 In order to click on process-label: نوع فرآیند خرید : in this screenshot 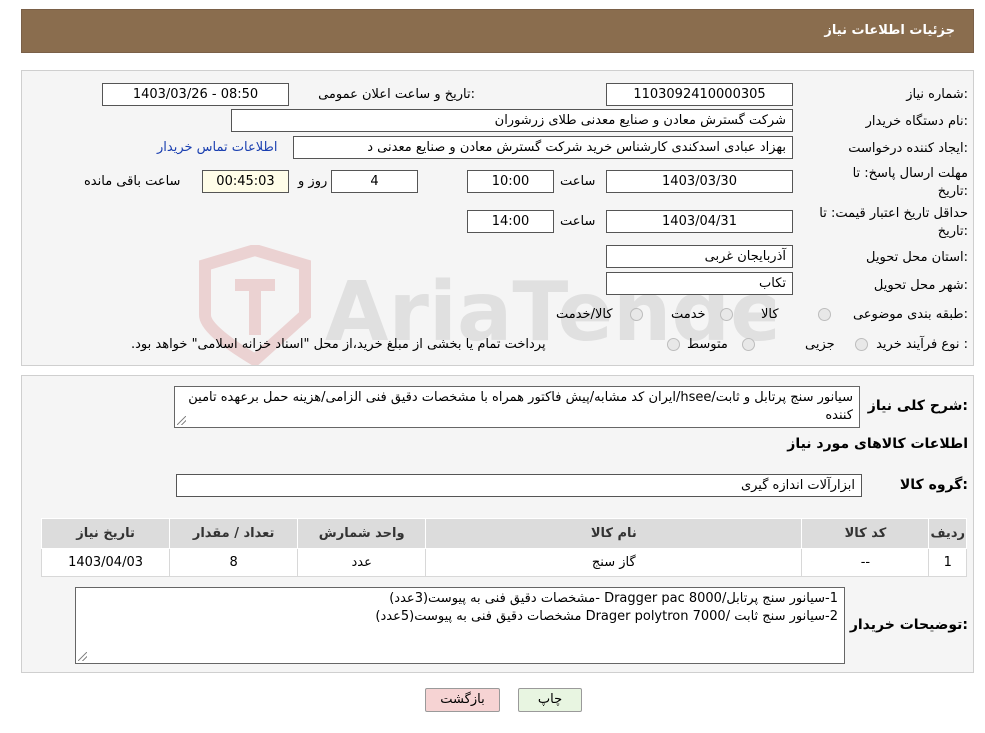, I will do `click(922, 344)`.